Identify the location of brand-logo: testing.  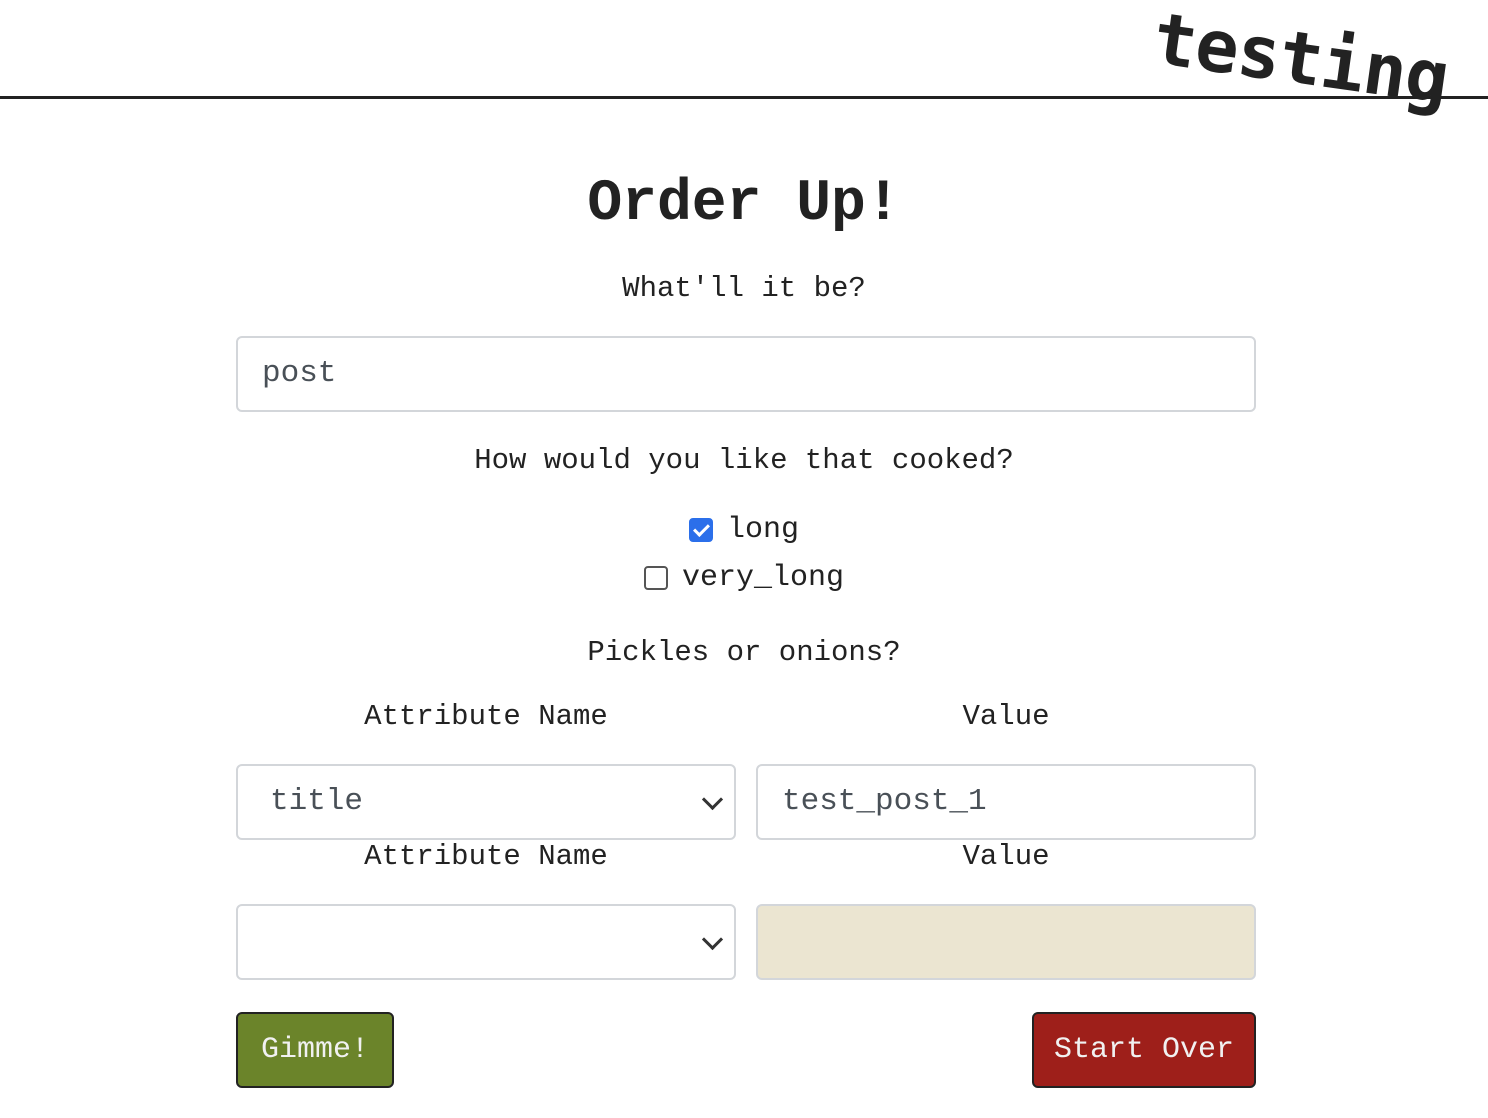
(1301, 60).